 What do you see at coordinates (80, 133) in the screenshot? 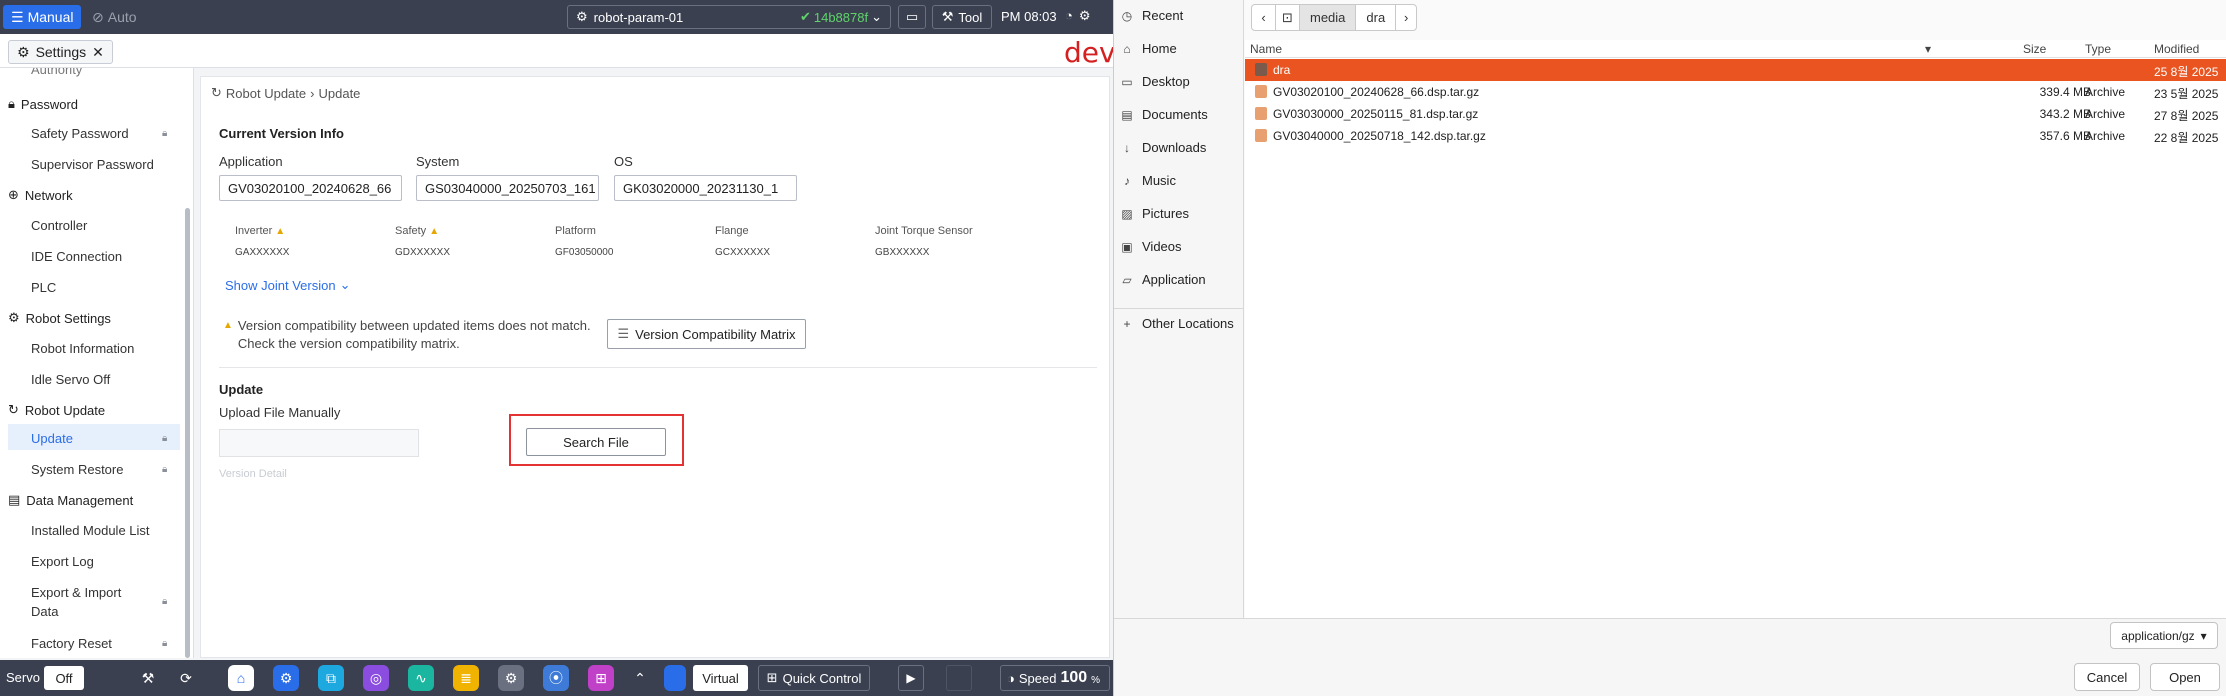
I see `sidebar-item-safety-password: Safety Password` at bounding box center [80, 133].